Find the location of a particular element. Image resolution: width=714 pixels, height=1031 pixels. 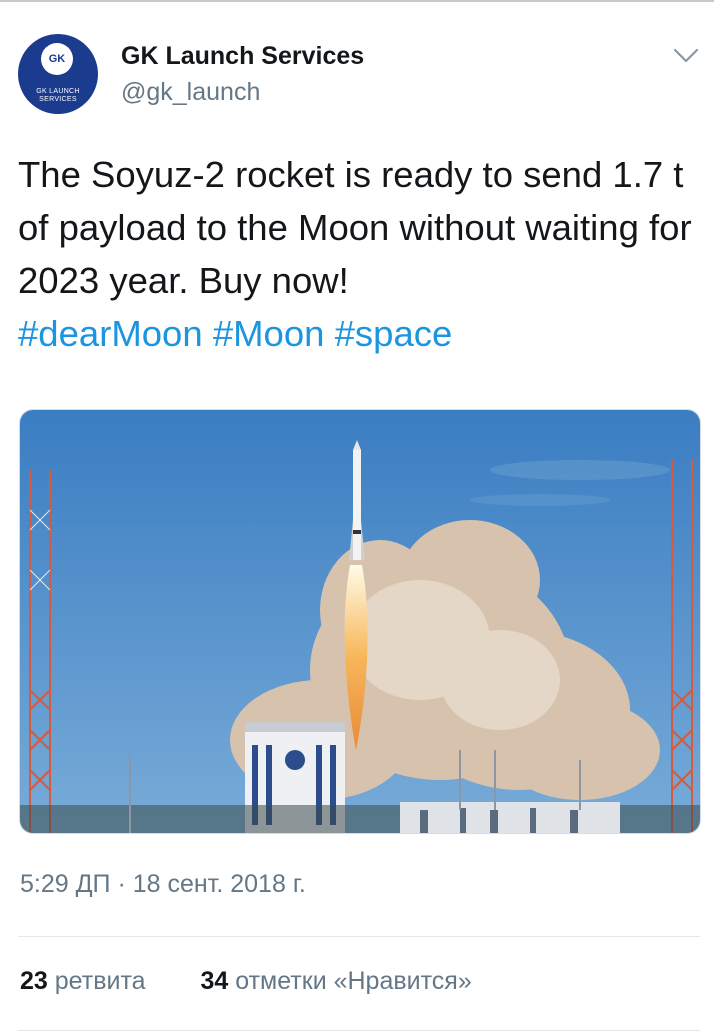

hashtag-moon: #Moon is located at coordinates (269, 333).